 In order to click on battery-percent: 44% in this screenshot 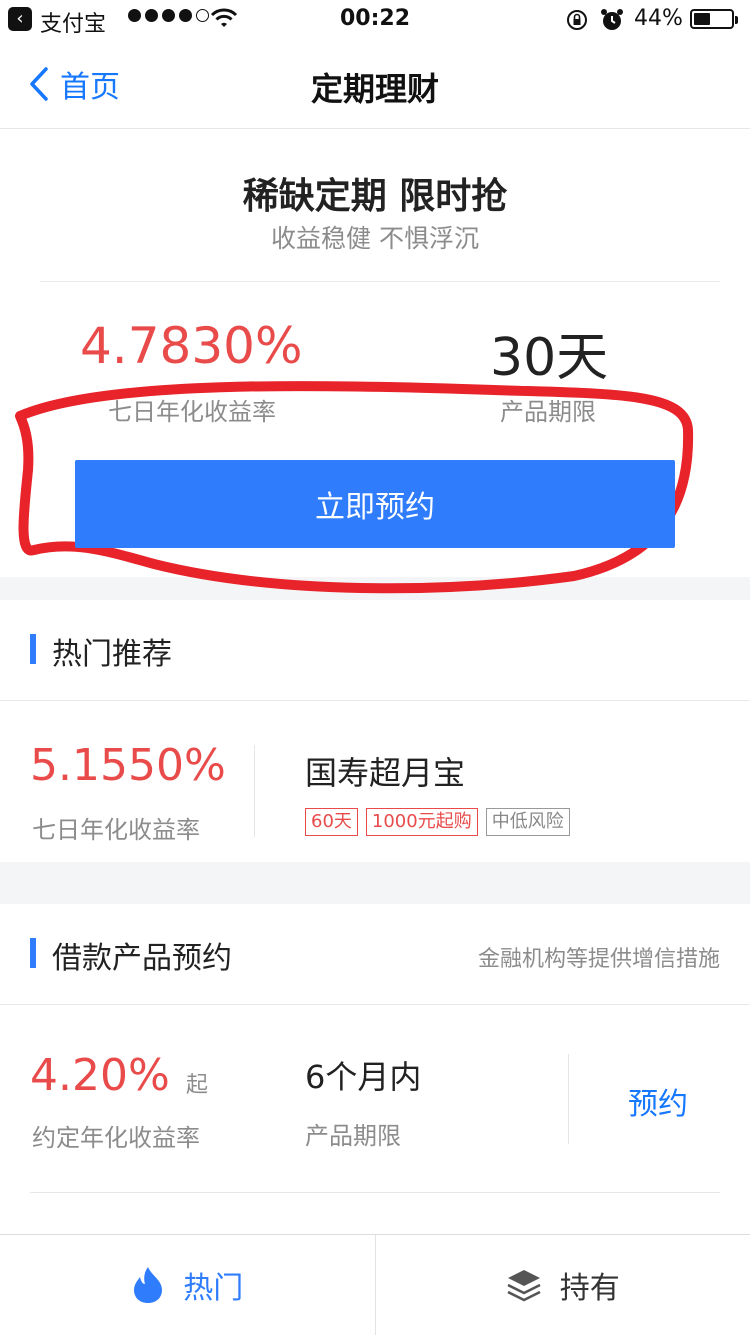, I will do `click(658, 18)`.